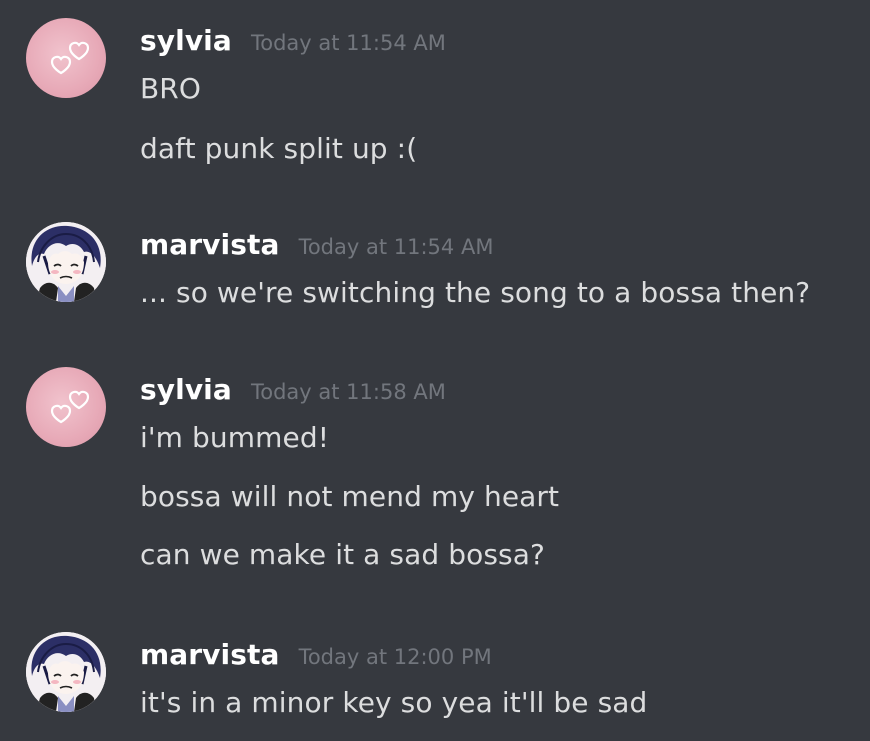 The height and width of the screenshot is (741, 870). I want to click on message-text: i'm bummed!, so click(235, 437).